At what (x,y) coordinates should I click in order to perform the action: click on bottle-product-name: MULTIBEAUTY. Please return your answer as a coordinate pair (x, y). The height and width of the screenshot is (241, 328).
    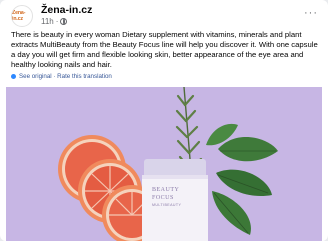
    Looking at the image, I should click on (166, 205).